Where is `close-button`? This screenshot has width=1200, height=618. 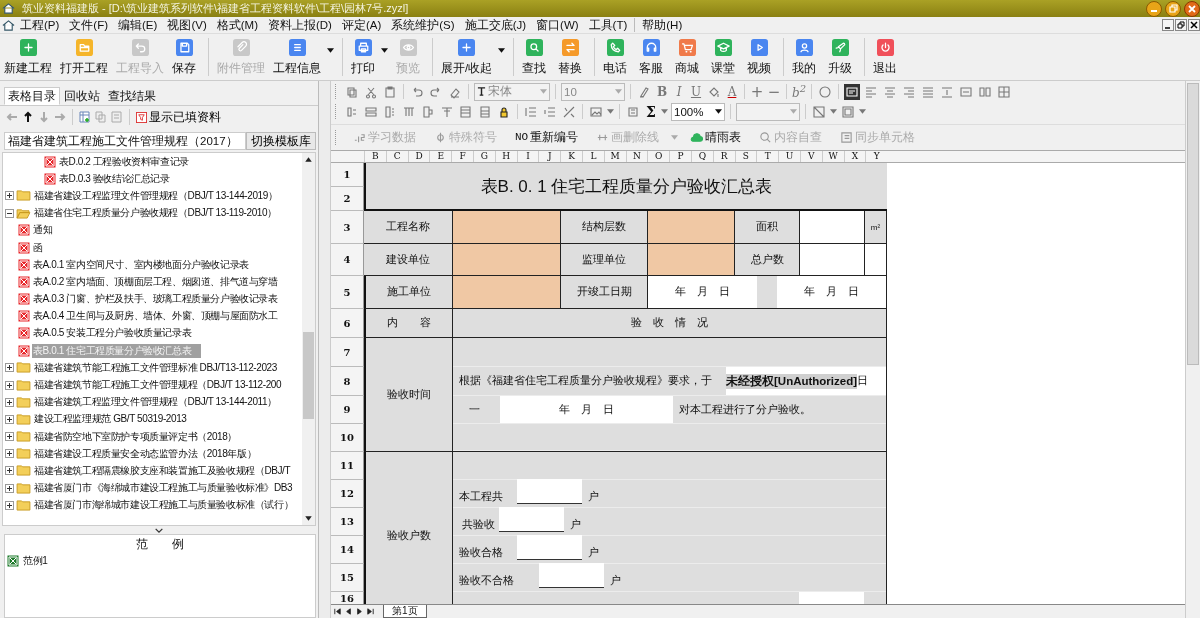 close-button is located at coordinates (1194, 25).